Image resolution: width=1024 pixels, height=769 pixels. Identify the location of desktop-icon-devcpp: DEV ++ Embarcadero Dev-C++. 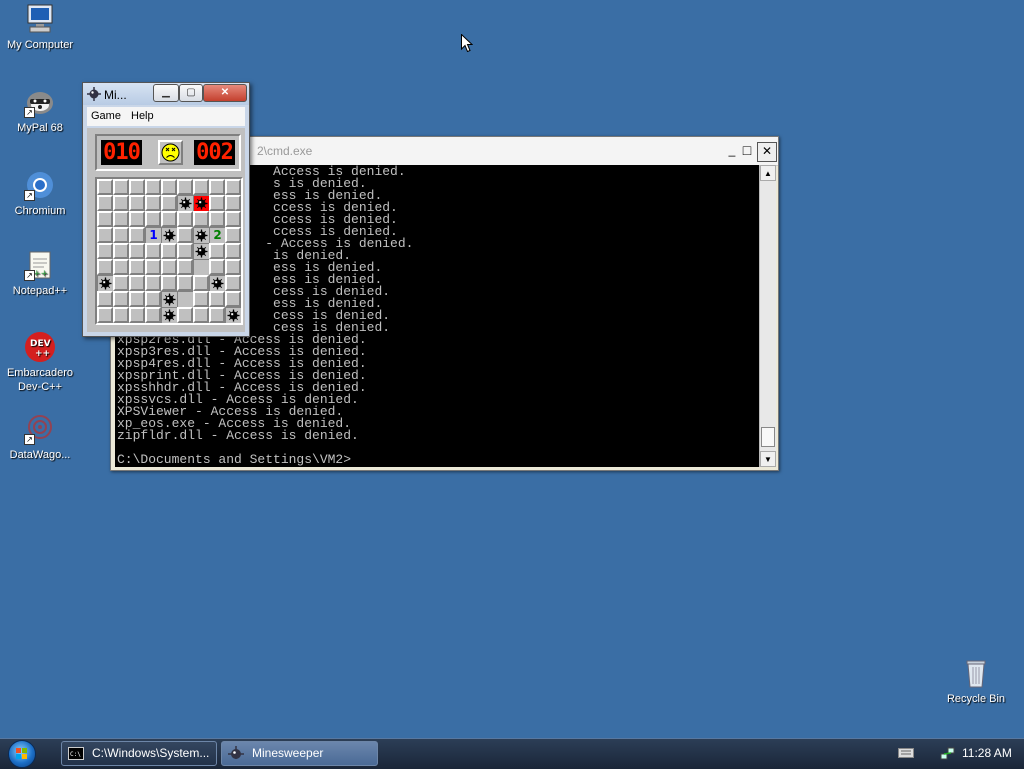
(41, 362).